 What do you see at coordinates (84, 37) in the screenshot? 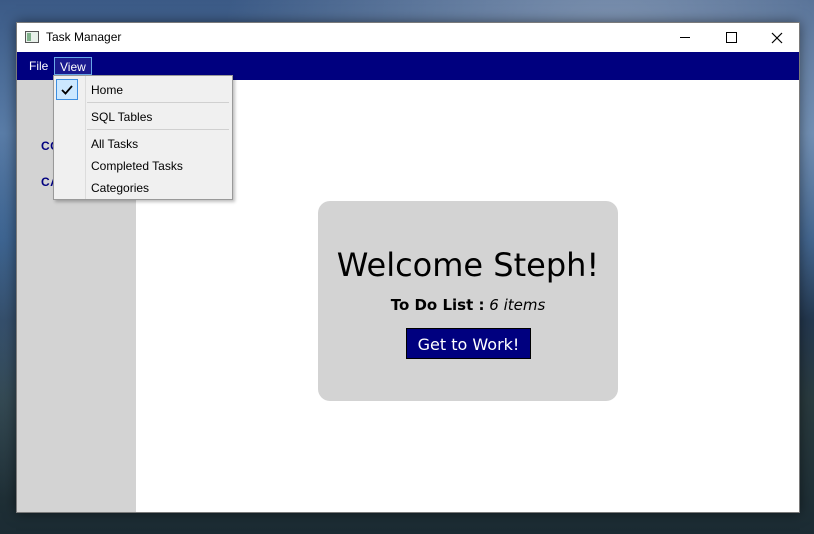
I see `window-title: Task Manager` at bounding box center [84, 37].